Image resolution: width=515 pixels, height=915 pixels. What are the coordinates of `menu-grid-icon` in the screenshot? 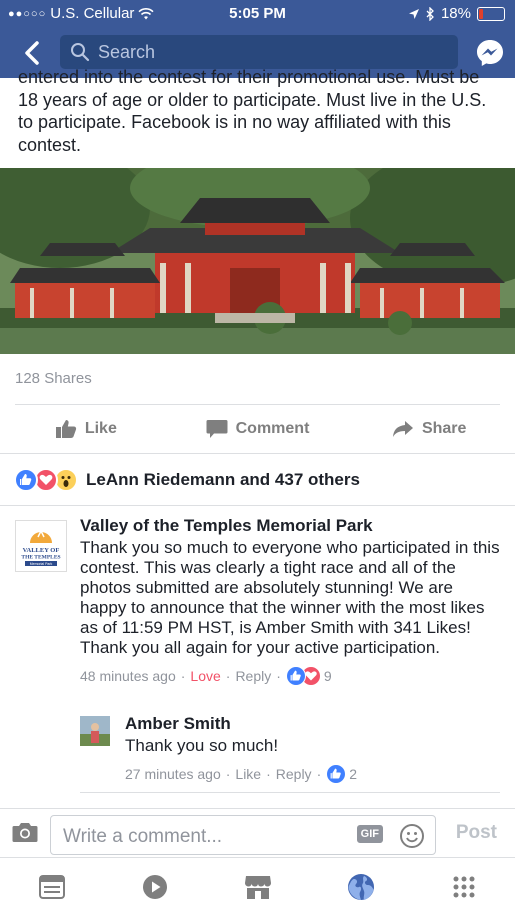 It's located at (463, 886).